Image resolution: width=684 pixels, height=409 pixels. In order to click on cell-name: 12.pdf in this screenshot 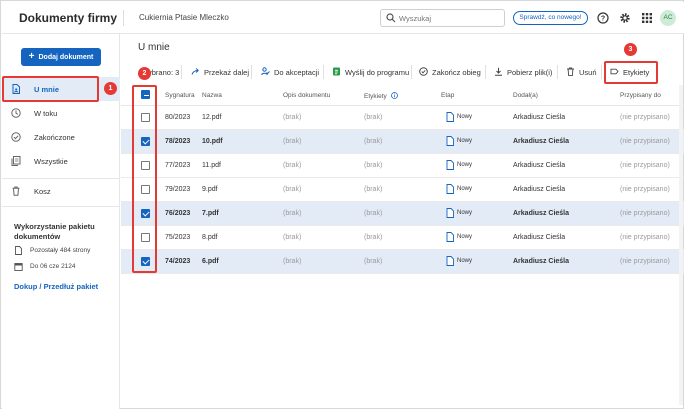, I will do `click(211, 117)`.